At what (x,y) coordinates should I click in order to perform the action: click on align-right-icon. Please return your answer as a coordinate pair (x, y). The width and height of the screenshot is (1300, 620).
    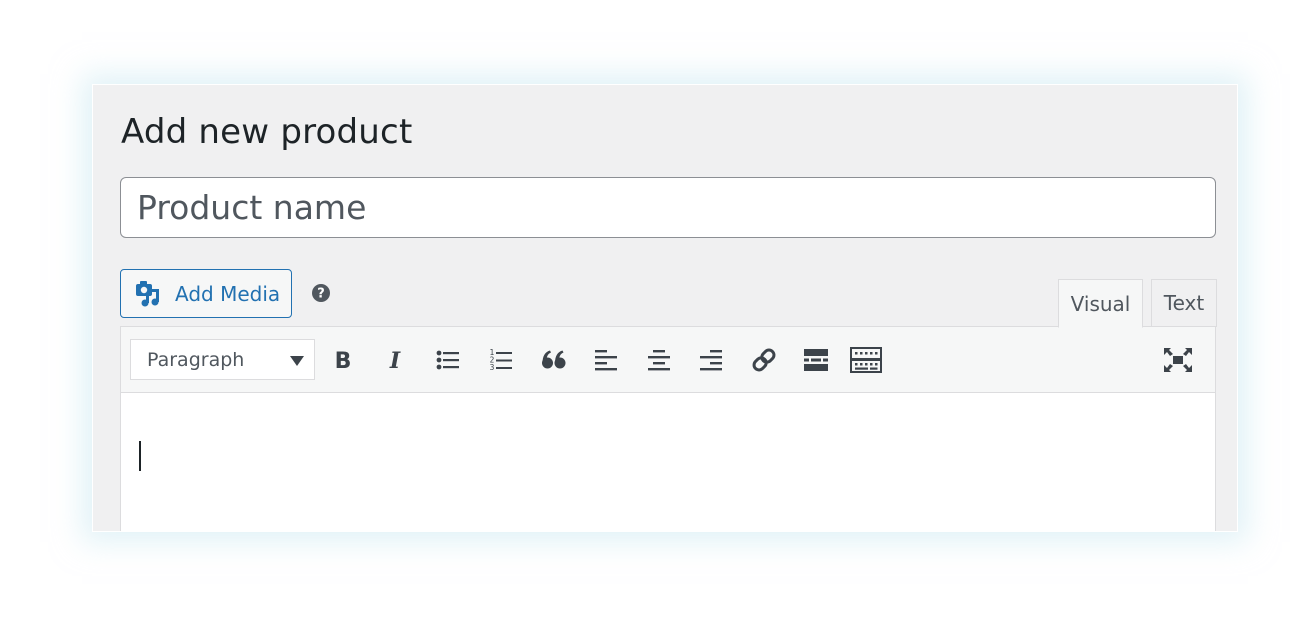
    Looking at the image, I should click on (711, 360).